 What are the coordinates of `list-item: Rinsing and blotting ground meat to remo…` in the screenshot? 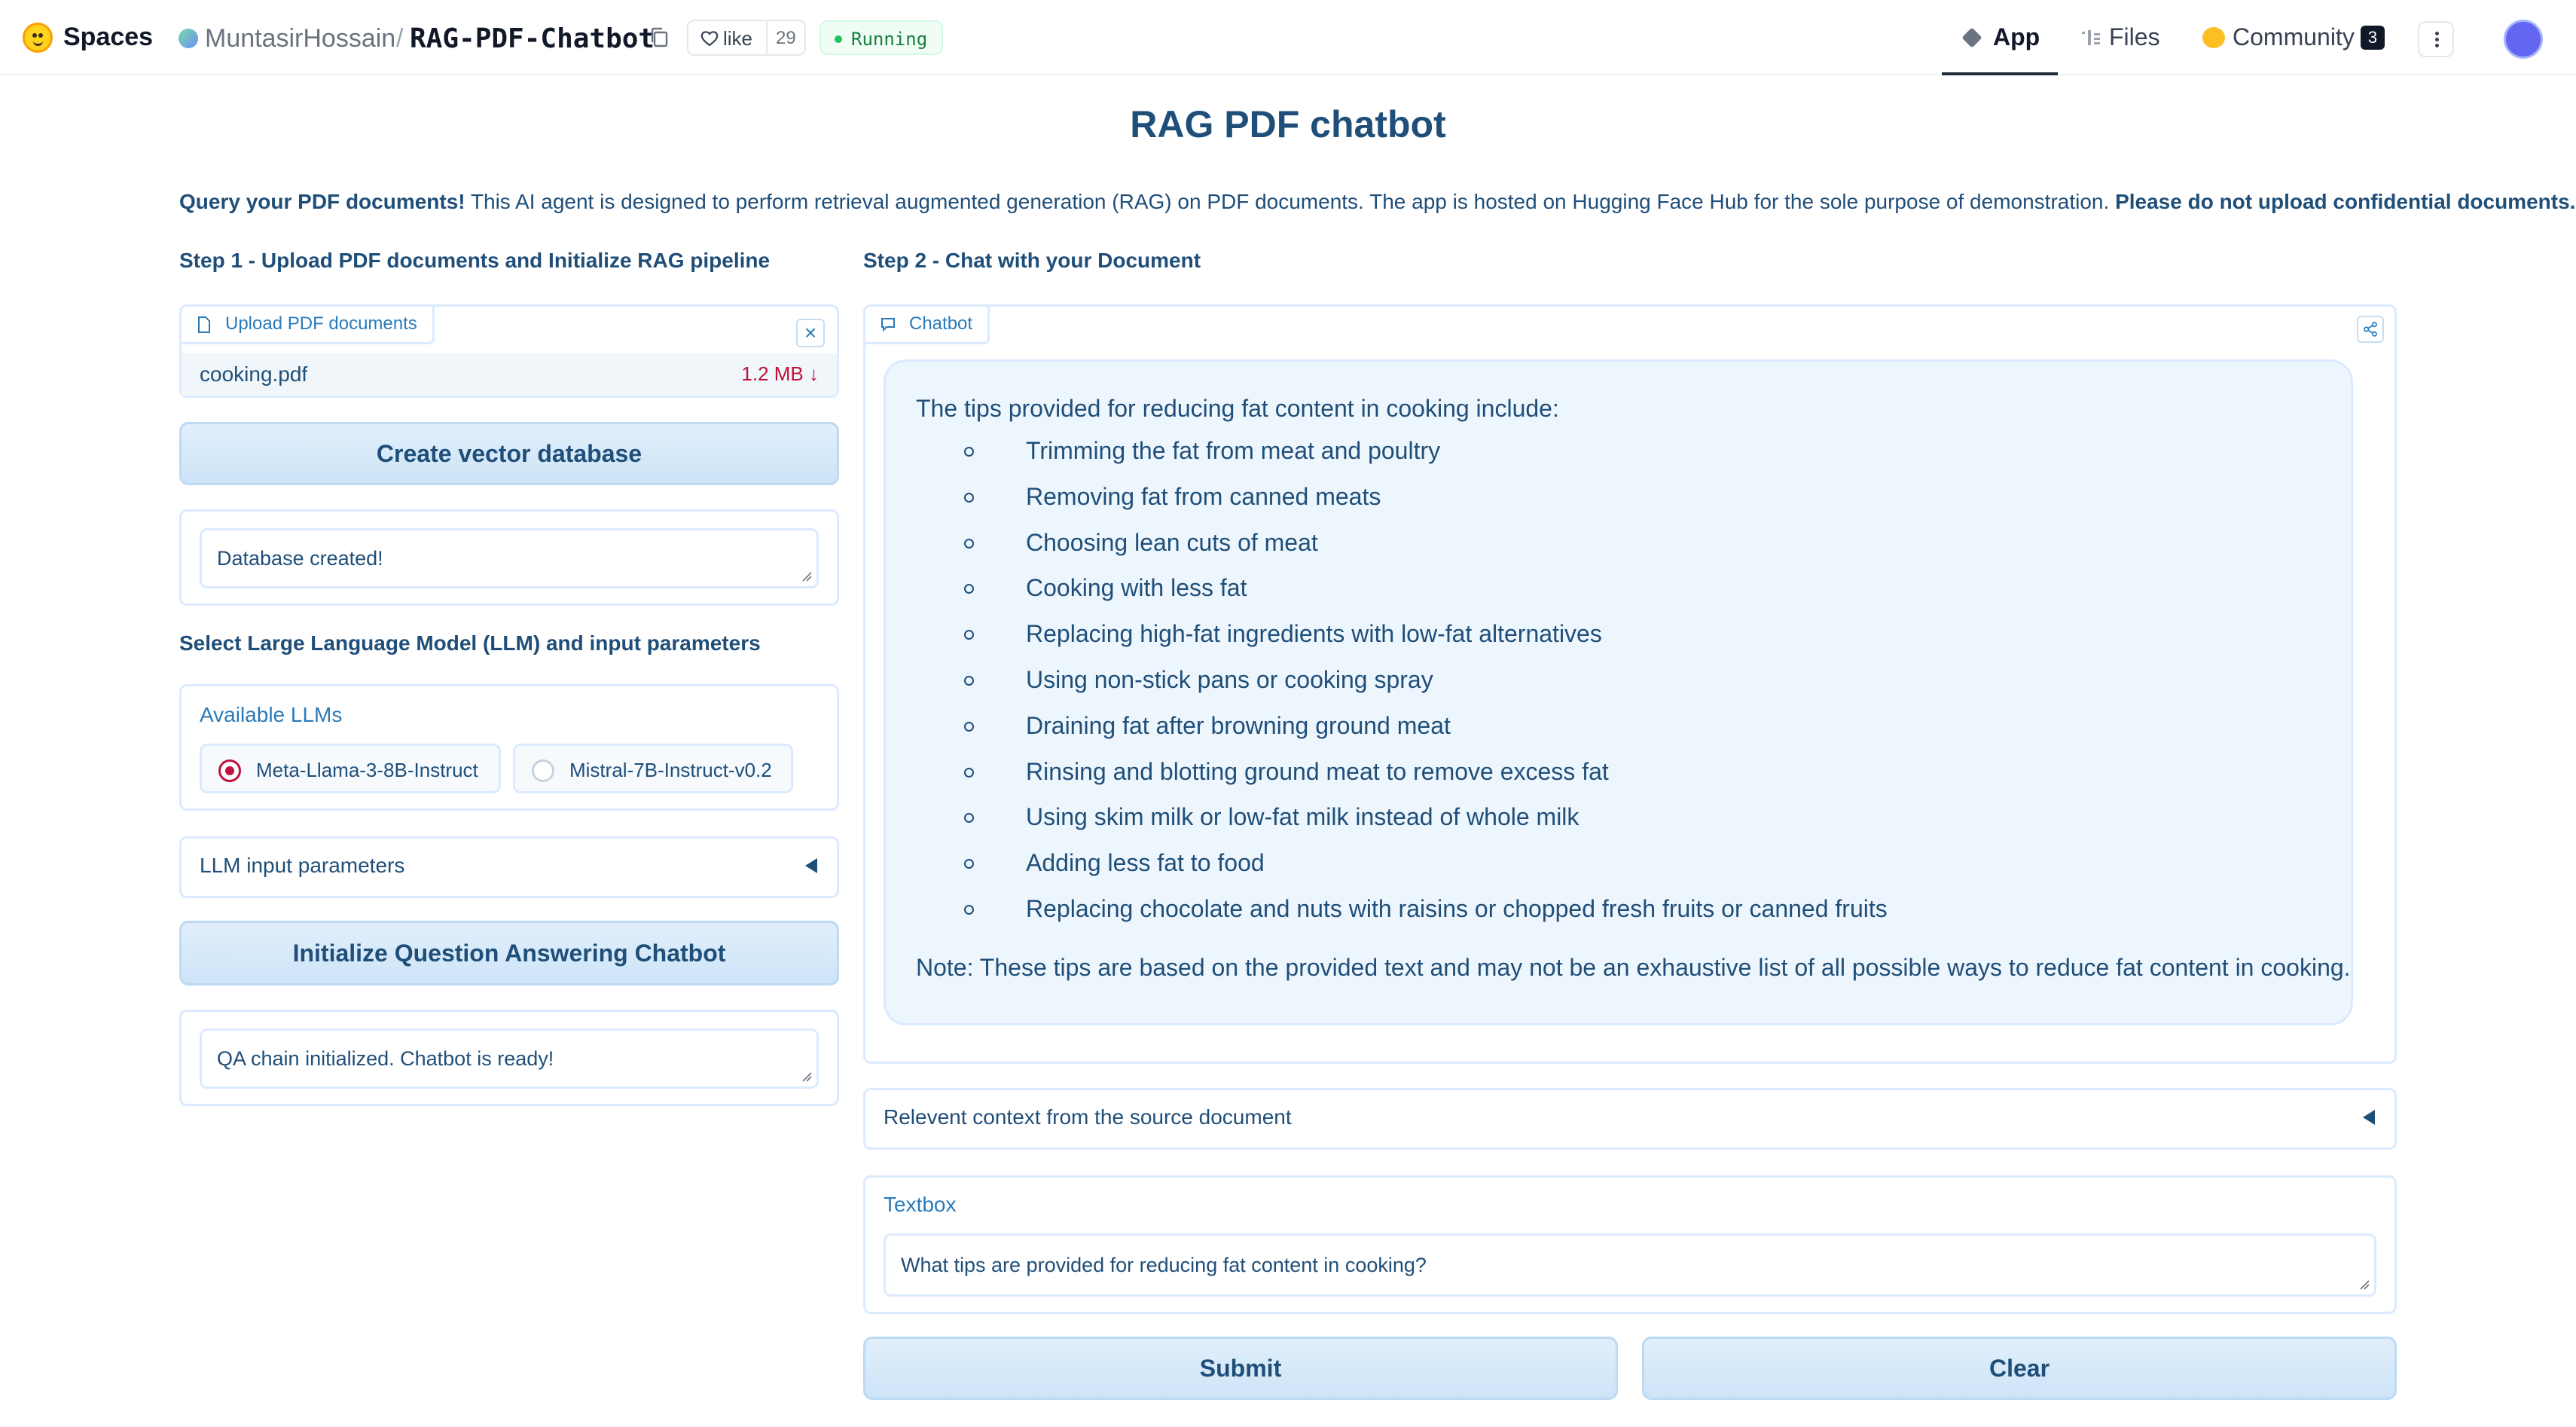 It's located at (1402, 772).